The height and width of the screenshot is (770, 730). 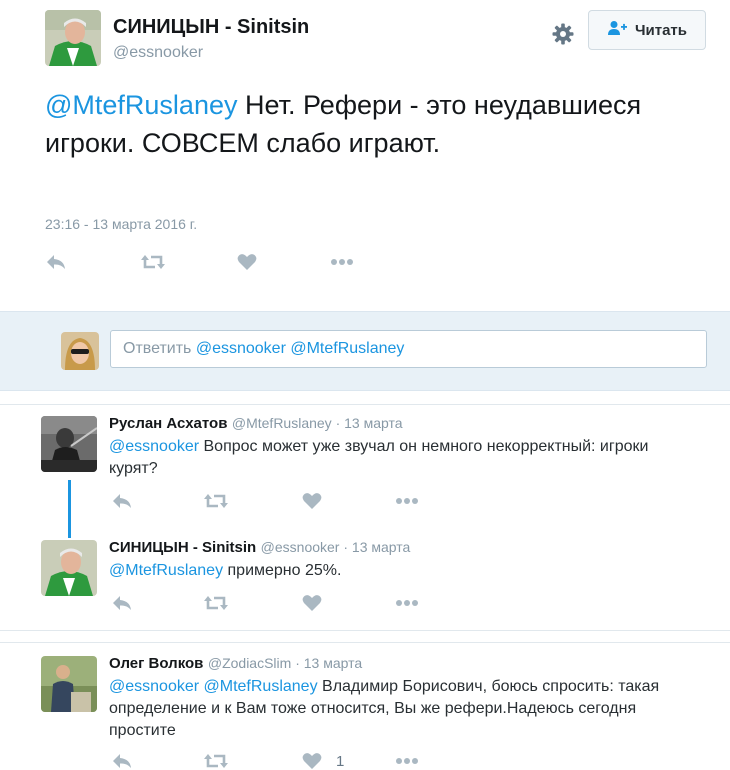 I want to click on reply-mentions: @essnooker, so click(x=154, y=446).